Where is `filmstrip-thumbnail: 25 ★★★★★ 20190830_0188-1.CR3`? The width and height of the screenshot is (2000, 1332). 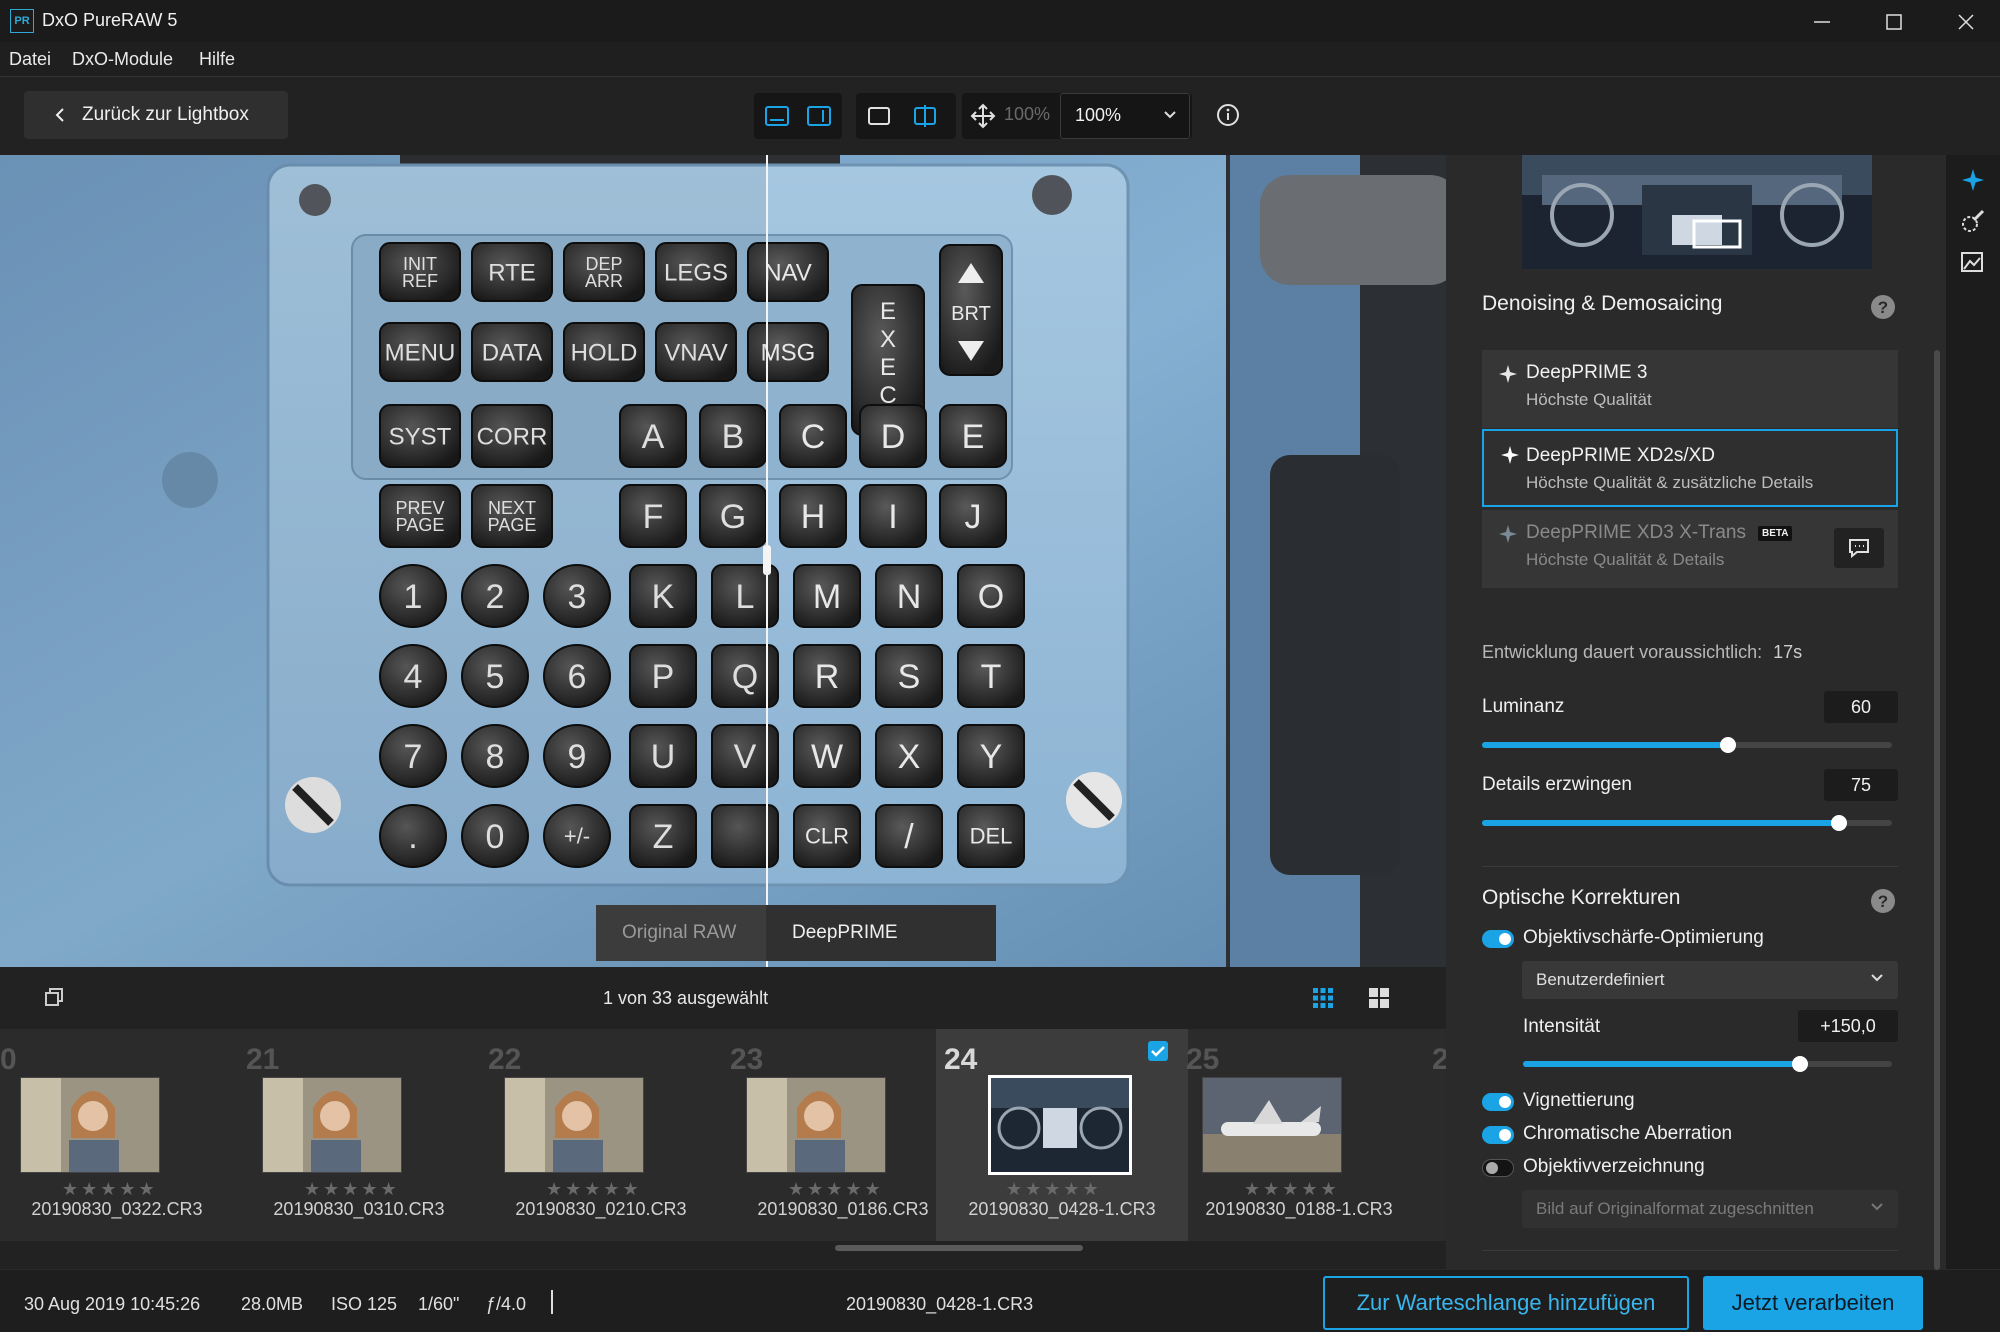 filmstrip-thumbnail: 25 ★★★★★ 20190830_0188-1.CR3 is located at coordinates (1299, 1135).